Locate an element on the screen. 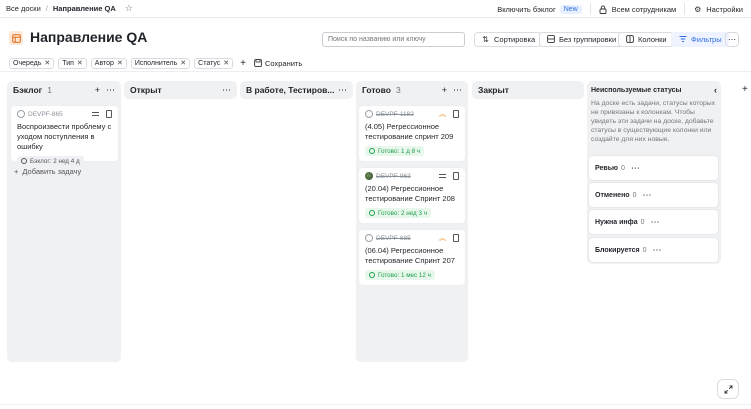 This screenshot has height=409, width=751. status-badge-text: Готово: 2 нед 3 ч is located at coordinates (402, 213).